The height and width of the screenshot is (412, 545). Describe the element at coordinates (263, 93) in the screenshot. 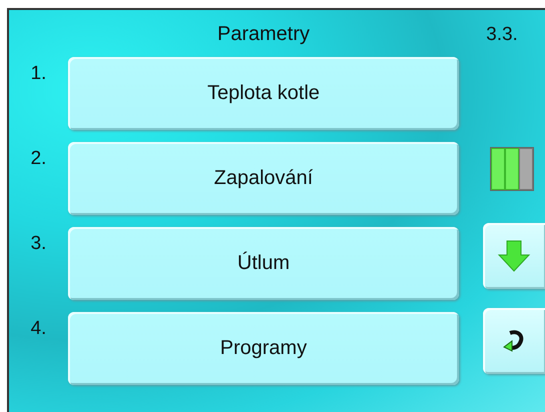

I see `menu-item-button: Teplota kotle` at that location.